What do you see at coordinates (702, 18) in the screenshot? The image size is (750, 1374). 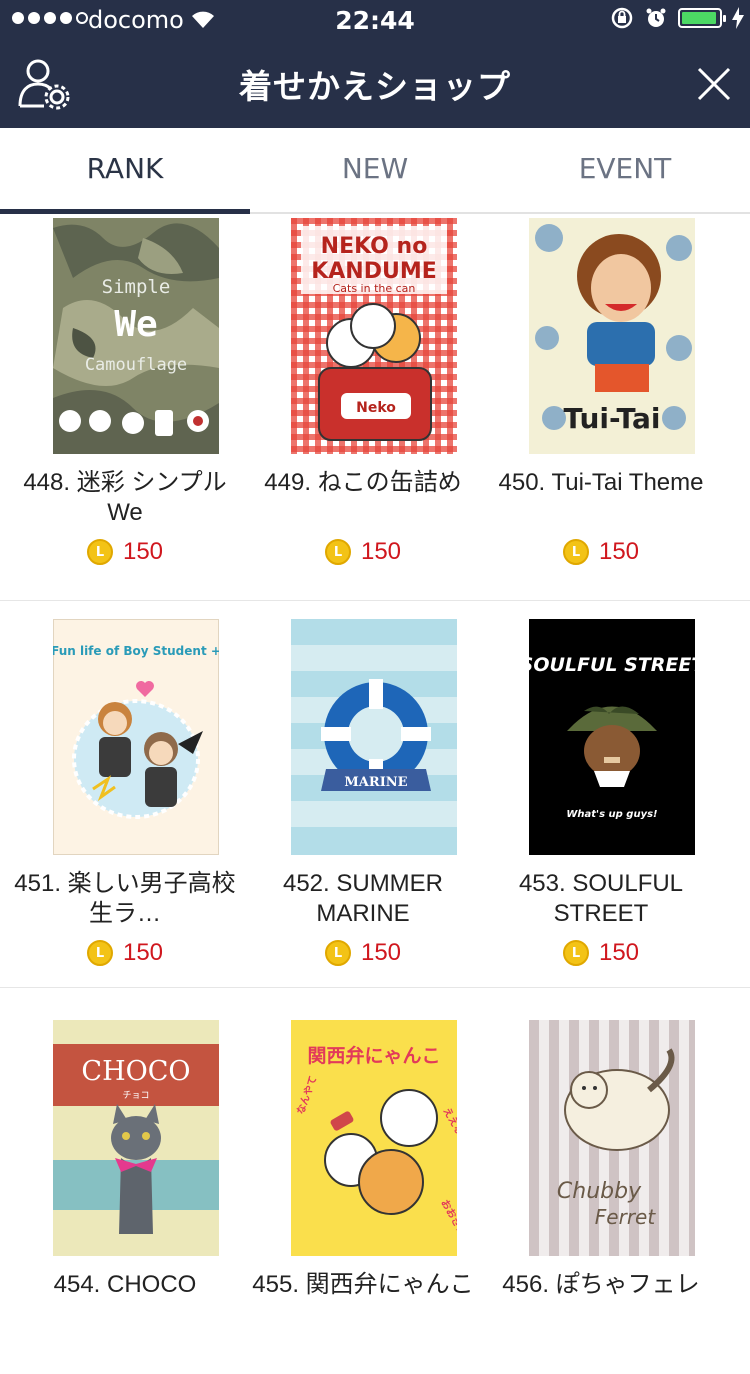 I see `battery-icon` at bounding box center [702, 18].